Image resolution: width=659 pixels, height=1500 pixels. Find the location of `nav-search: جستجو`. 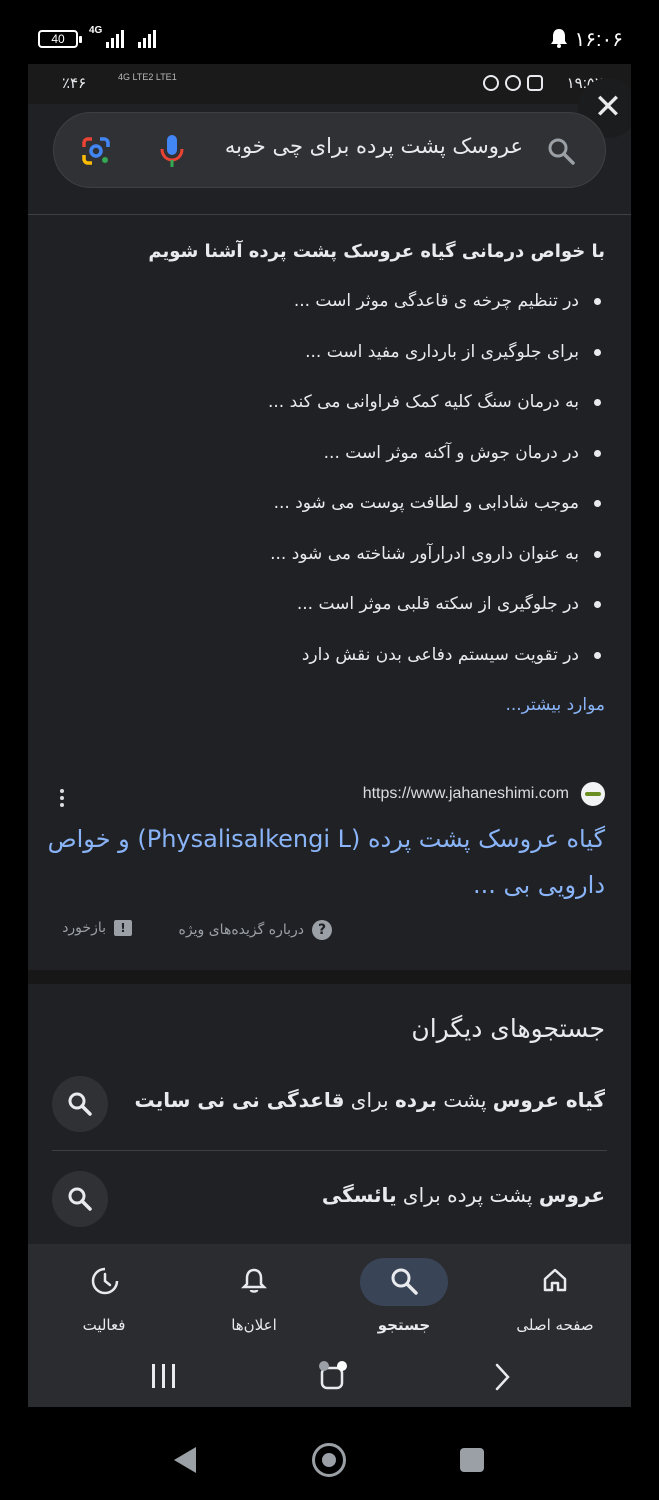

nav-search: جستجو is located at coordinates (404, 1297).